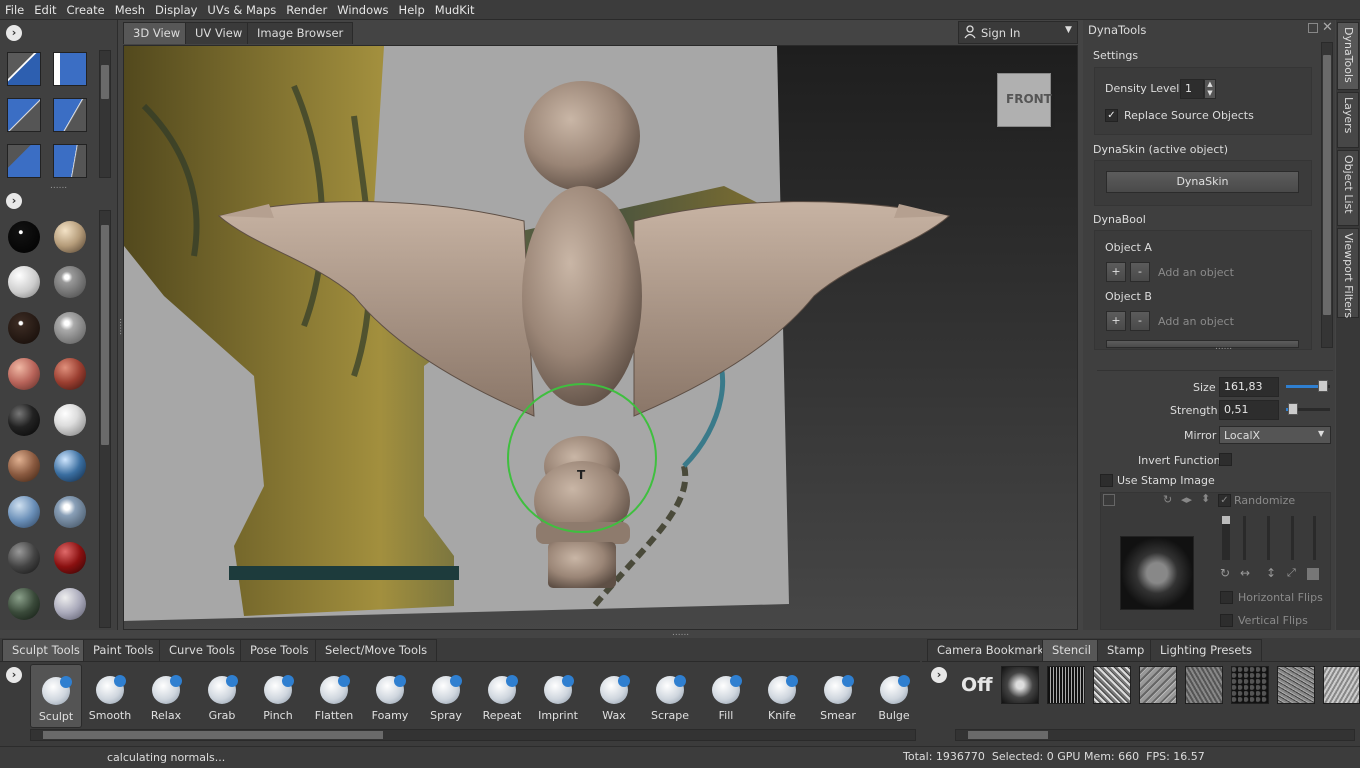 Image resolution: width=1360 pixels, height=768 pixels. I want to click on tools-scrollbar, so click(473, 735).